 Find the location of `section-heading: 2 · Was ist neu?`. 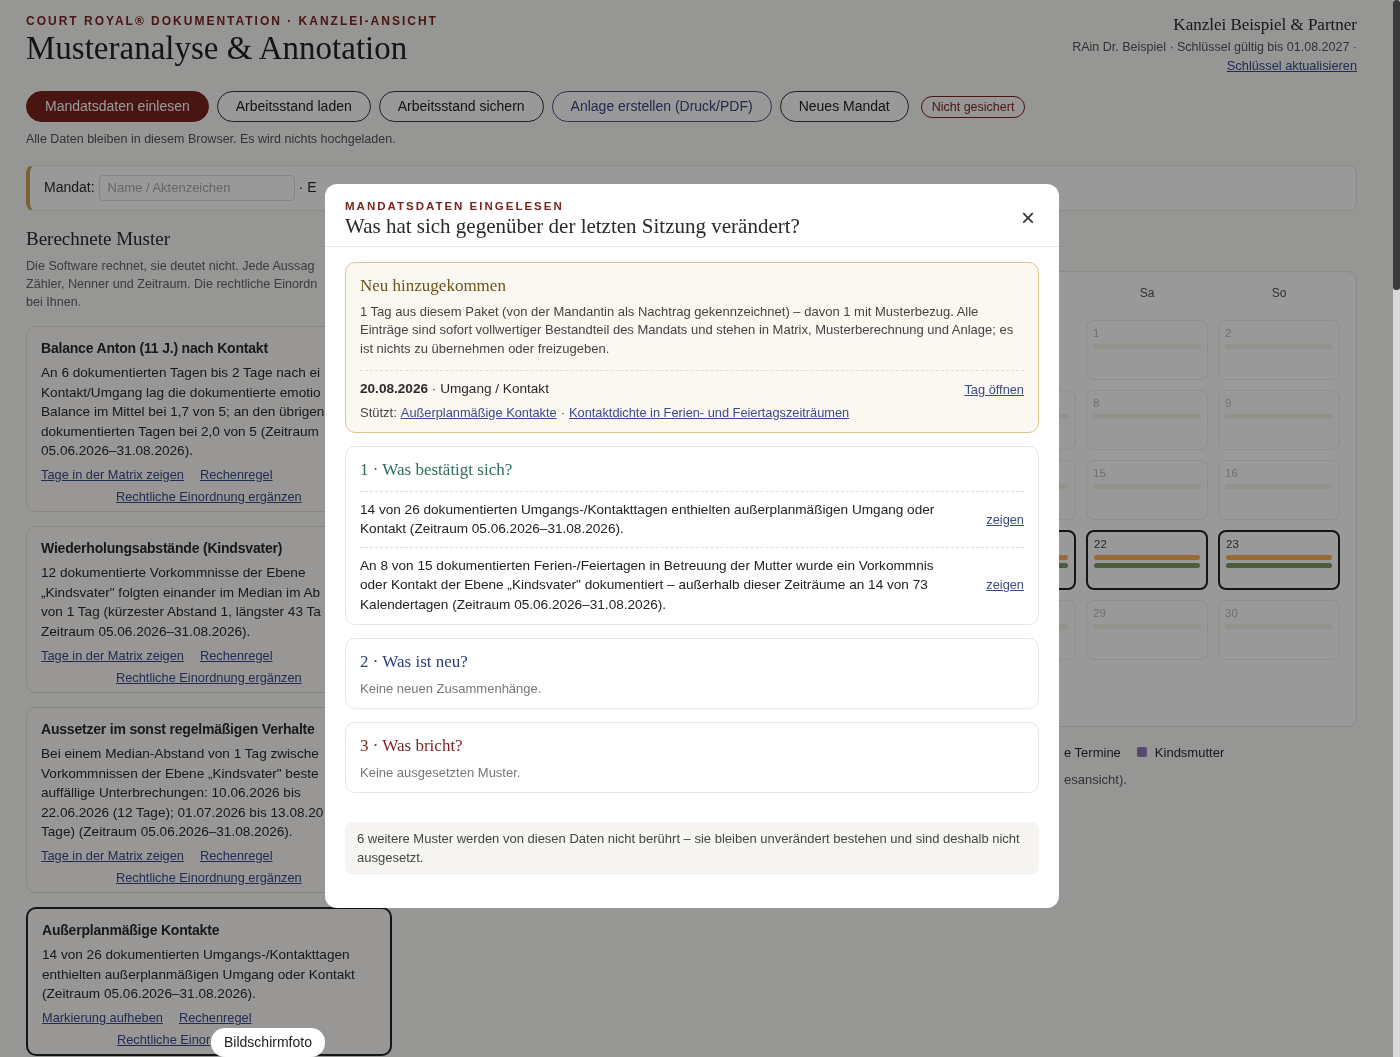

section-heading: 2 · Was ist neu? is located at coordinates (414, 662).